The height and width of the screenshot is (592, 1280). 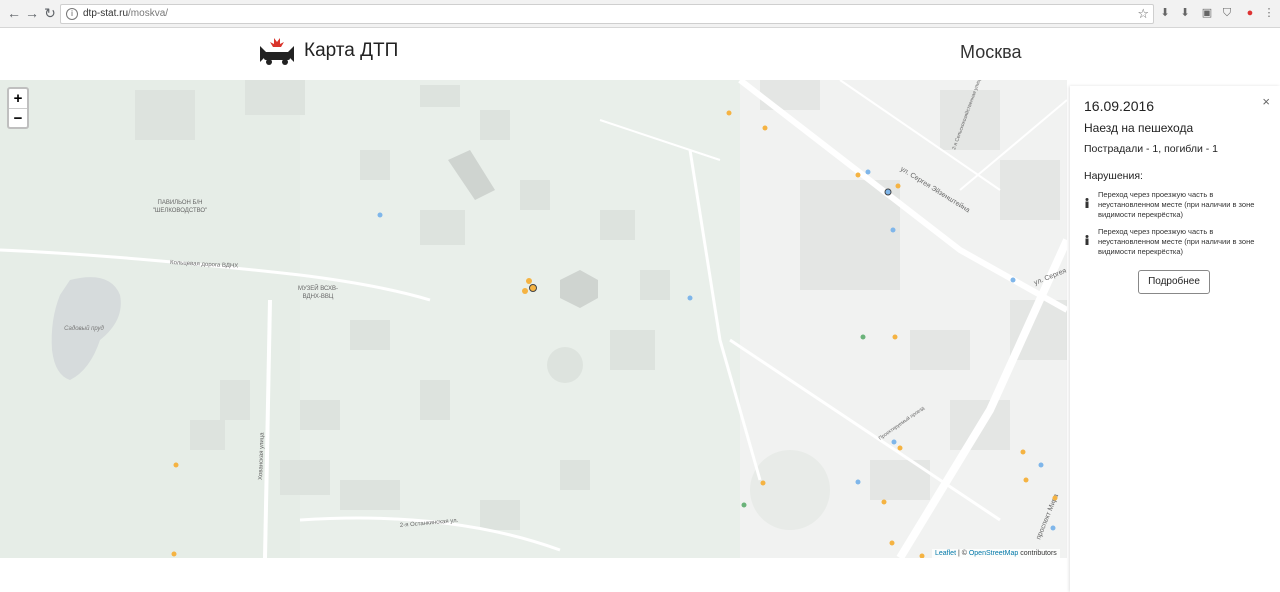 What do you see at coordinates (32, 13) in the screenshot?
I see `forward-arrow-icon: →` at bounding box center [32, 13].